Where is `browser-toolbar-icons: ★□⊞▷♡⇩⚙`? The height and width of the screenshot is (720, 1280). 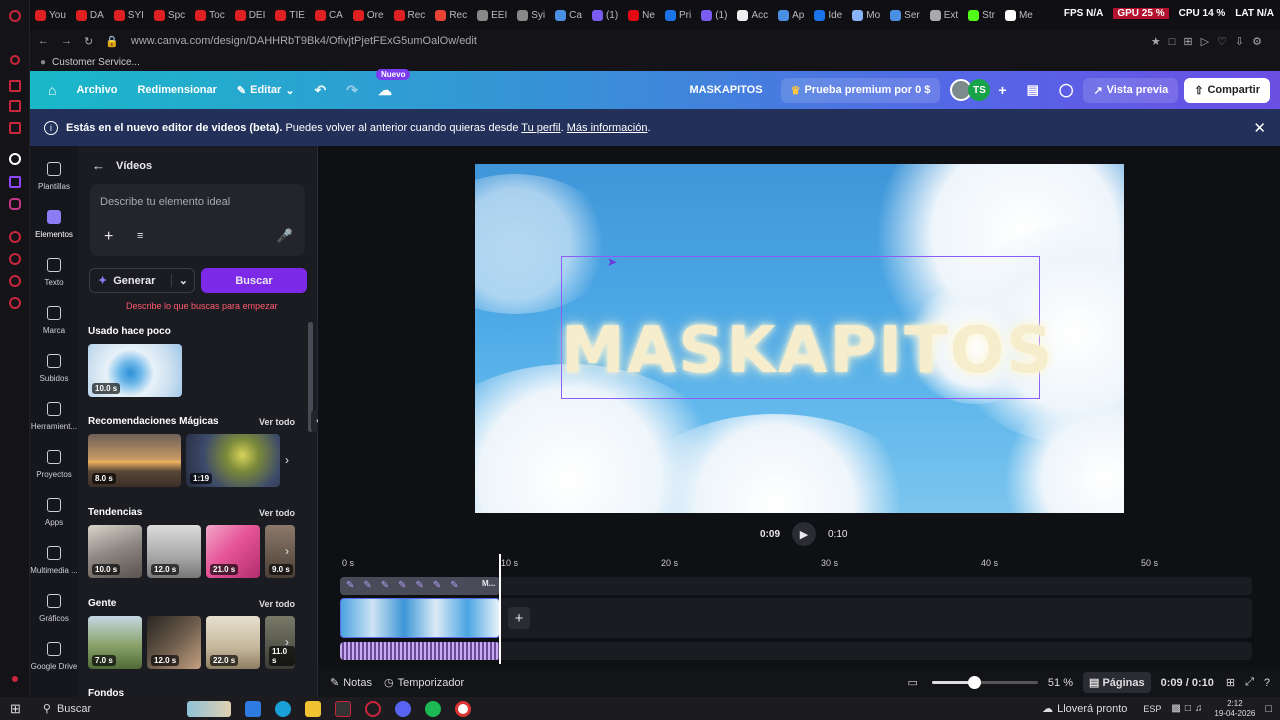 browser-toolbar-icons: ★□⊞▷♡⇩⚙ is located at coordinates (1210, 41).